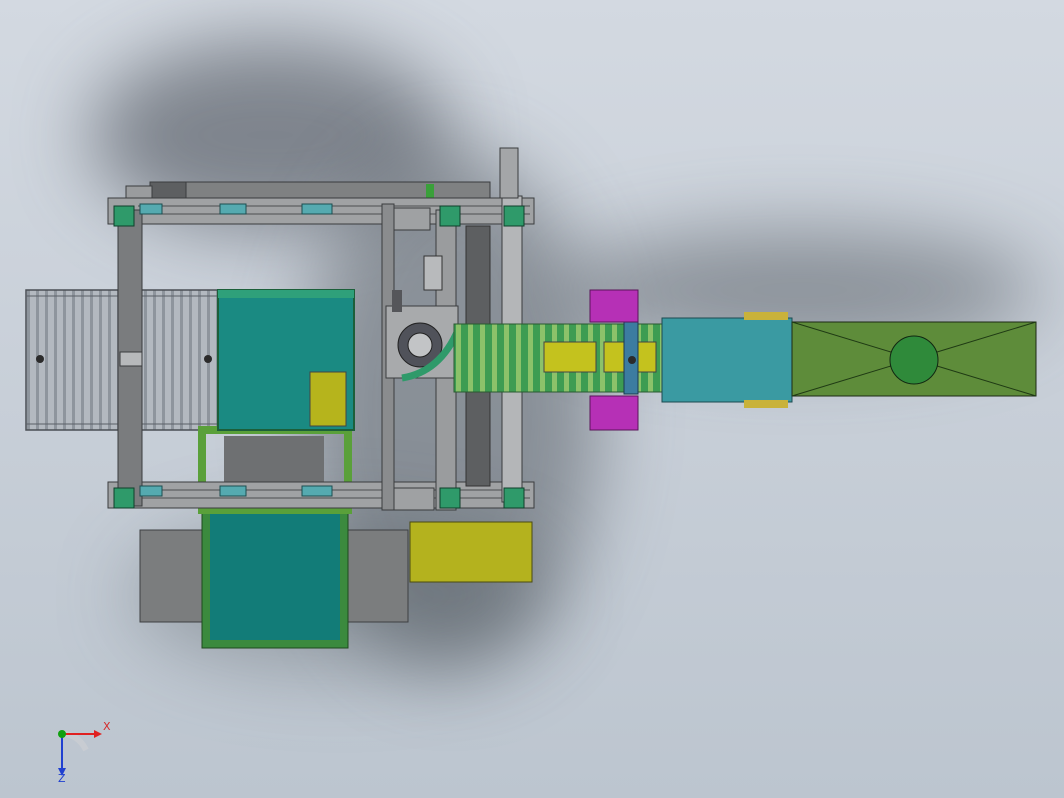 The height and width of the screenshot is (798, 1064). What do you see at coordinates (450, 498) in the screenshot?
I see `corner-block-bm` at bounding box center [450, 498].